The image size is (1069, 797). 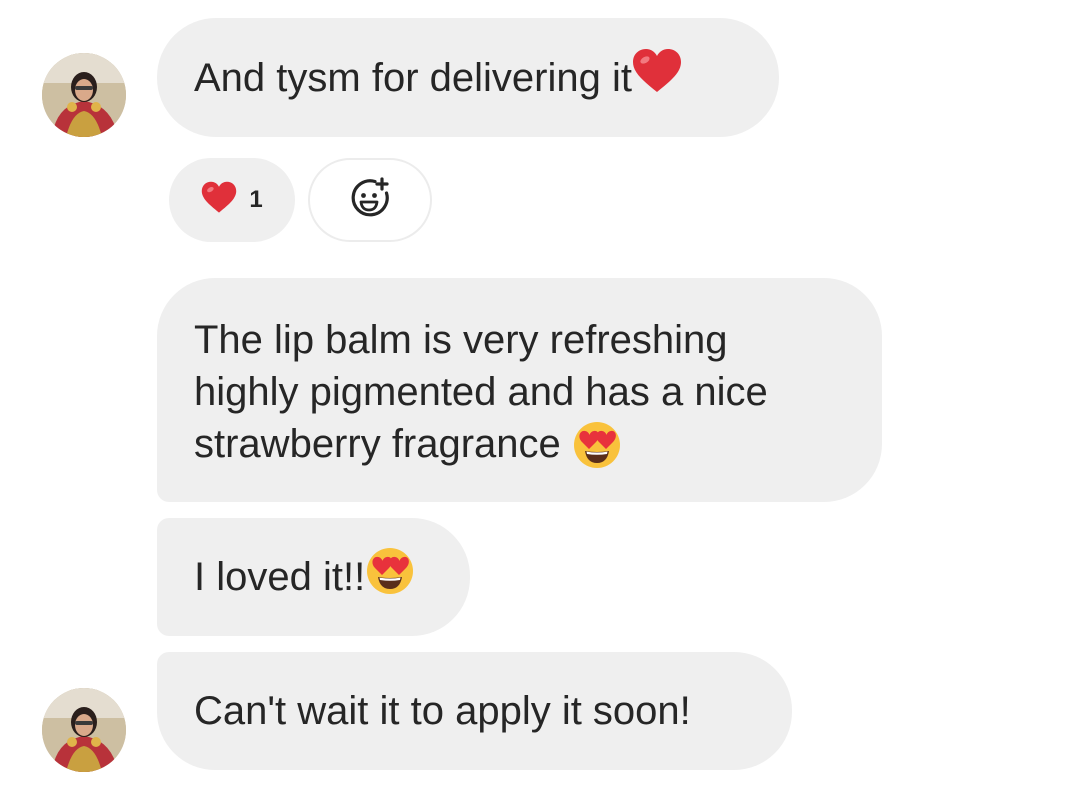 I want to click on message-line: strawberry fragrance, so click(x=383, y=444).